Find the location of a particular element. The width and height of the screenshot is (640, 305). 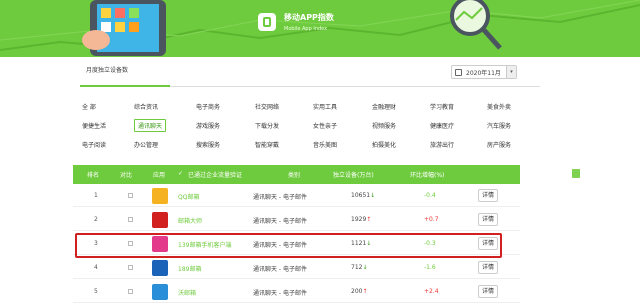

rank-cell: 5 is located at coordinates (96, 291).